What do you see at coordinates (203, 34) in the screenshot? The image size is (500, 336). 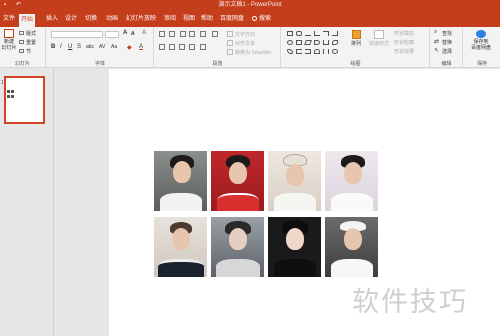 I see `line-spacing-icon` at bounding box center [203, 34].